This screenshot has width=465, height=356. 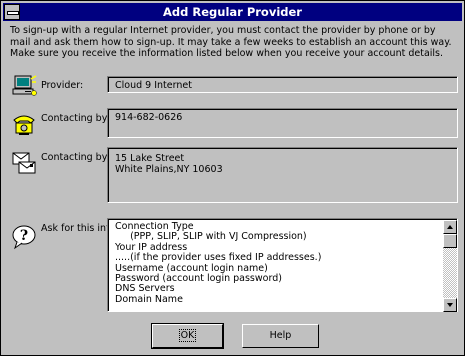 I want to click on mail-value: 15 Lake Street White Plains,NY 10603, so click(x=282, y=175).